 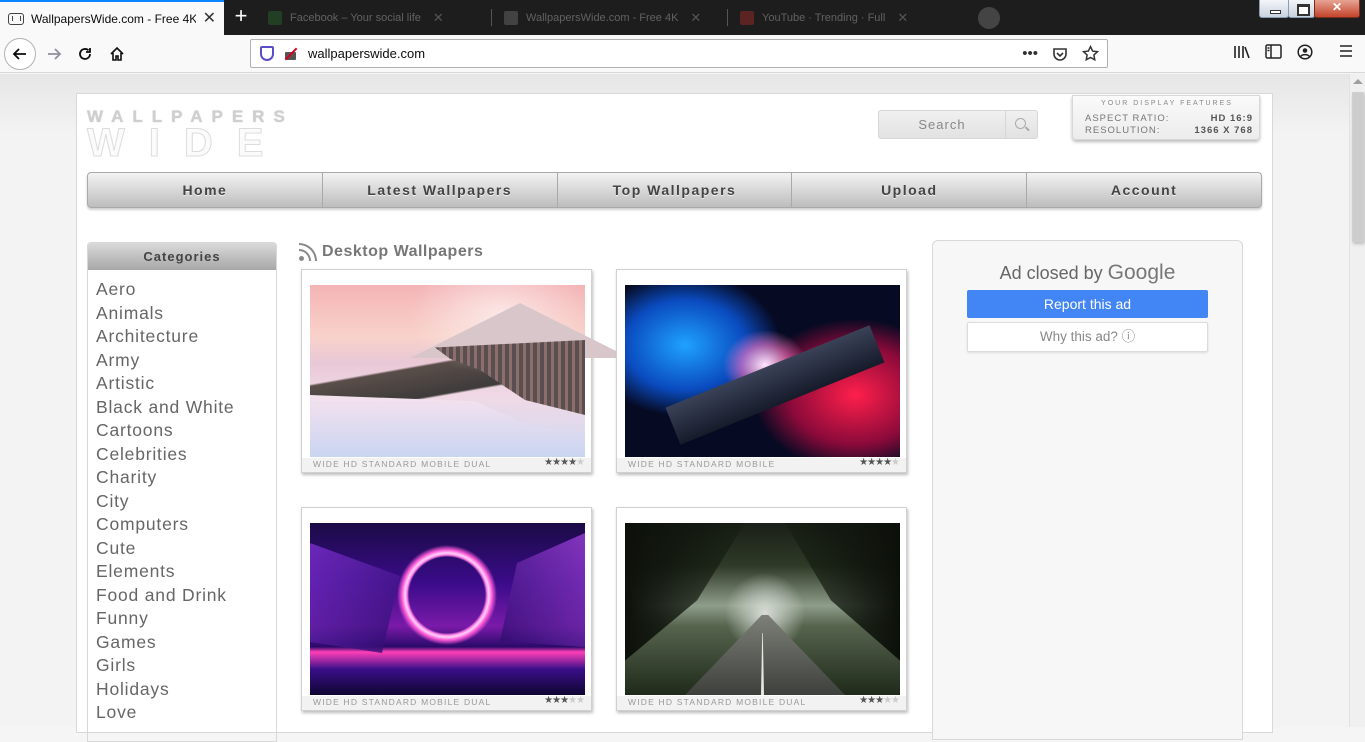 What do you see at coordinates (186, 384) in the screenshot?
I see `category-item: Artistic` at bounding box center [186, 384].